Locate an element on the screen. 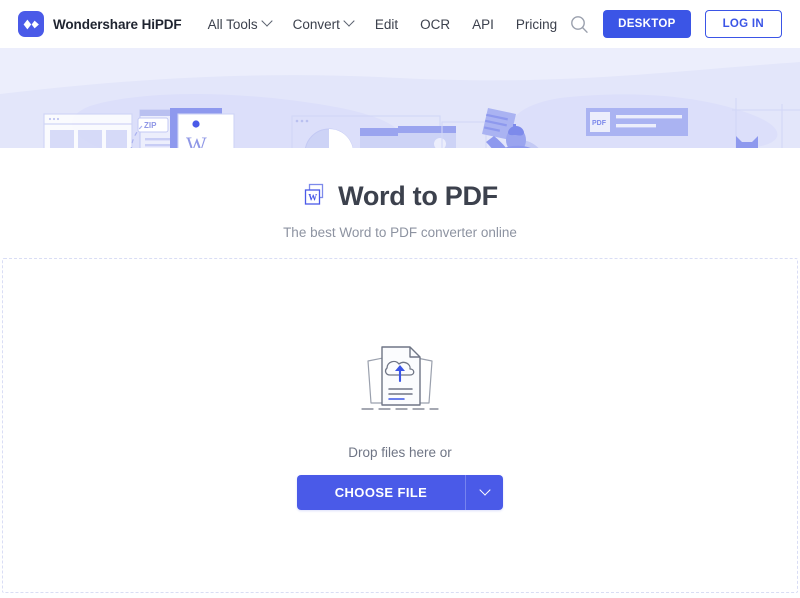 The image size is (800, 598). nav-item-ocr: OCR is located at coordinates (435, 24).